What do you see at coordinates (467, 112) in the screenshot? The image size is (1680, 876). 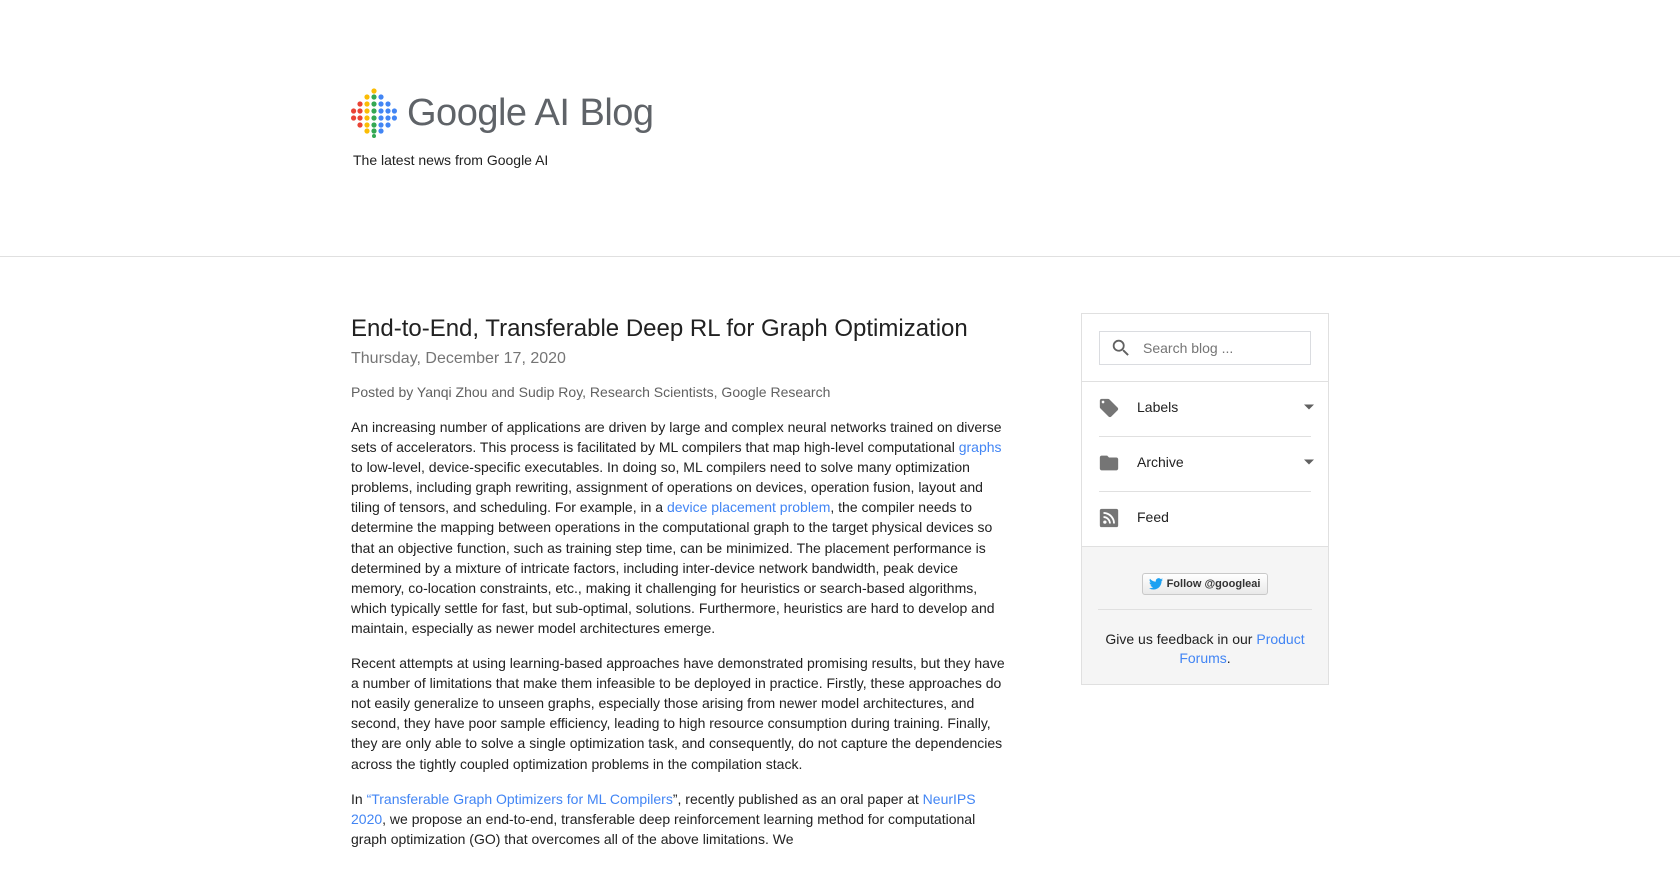 I see `logo-google-word: Google` at bounding box center [467, 112].